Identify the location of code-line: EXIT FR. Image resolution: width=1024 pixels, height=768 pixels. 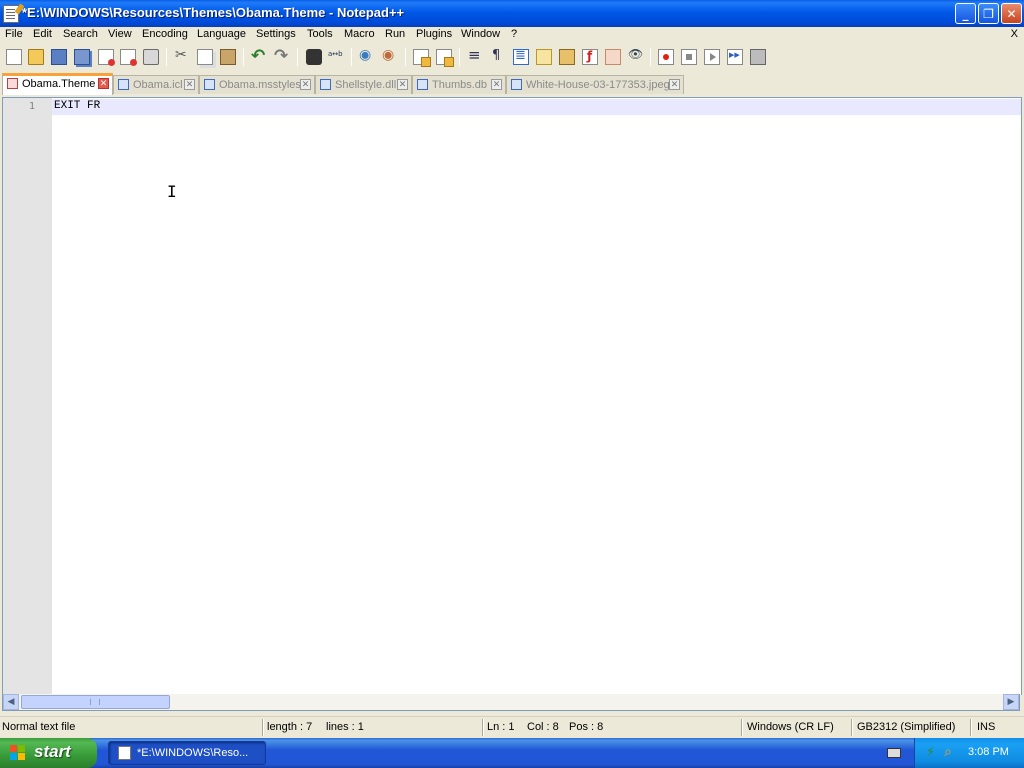
(77, 106).